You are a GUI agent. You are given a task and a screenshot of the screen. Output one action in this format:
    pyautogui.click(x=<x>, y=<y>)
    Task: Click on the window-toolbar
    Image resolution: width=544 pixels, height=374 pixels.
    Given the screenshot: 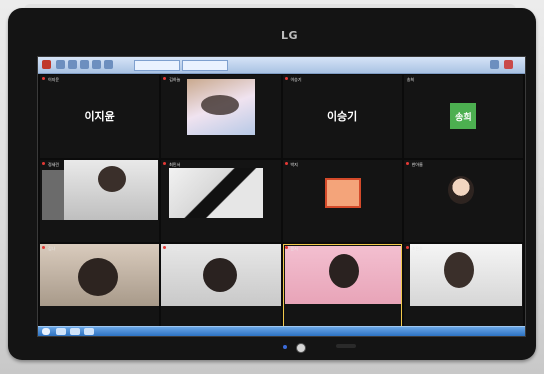 What is the action you would take?
    pyautogui.click(x=281, y=65)
    